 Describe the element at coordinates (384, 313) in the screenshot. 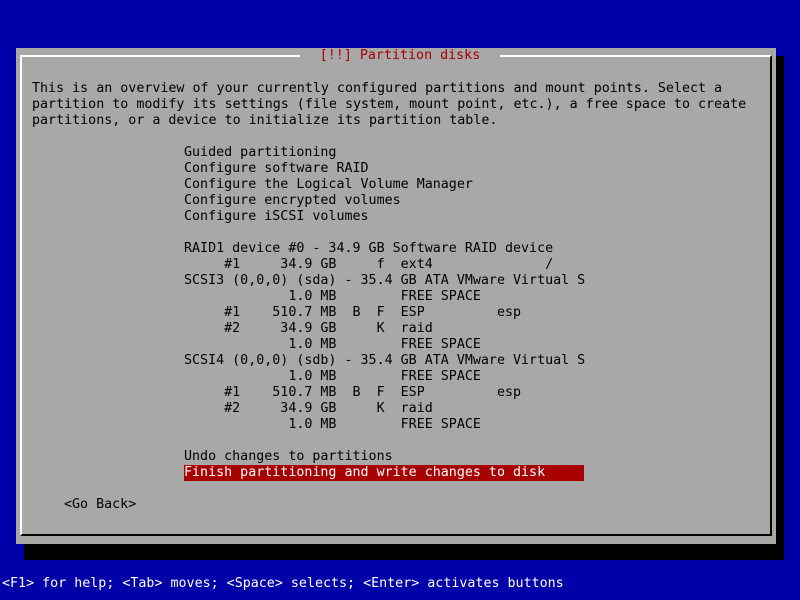

I see `sda-partition-1-row: #1 510.7 MB B F ESP esp` at that location.